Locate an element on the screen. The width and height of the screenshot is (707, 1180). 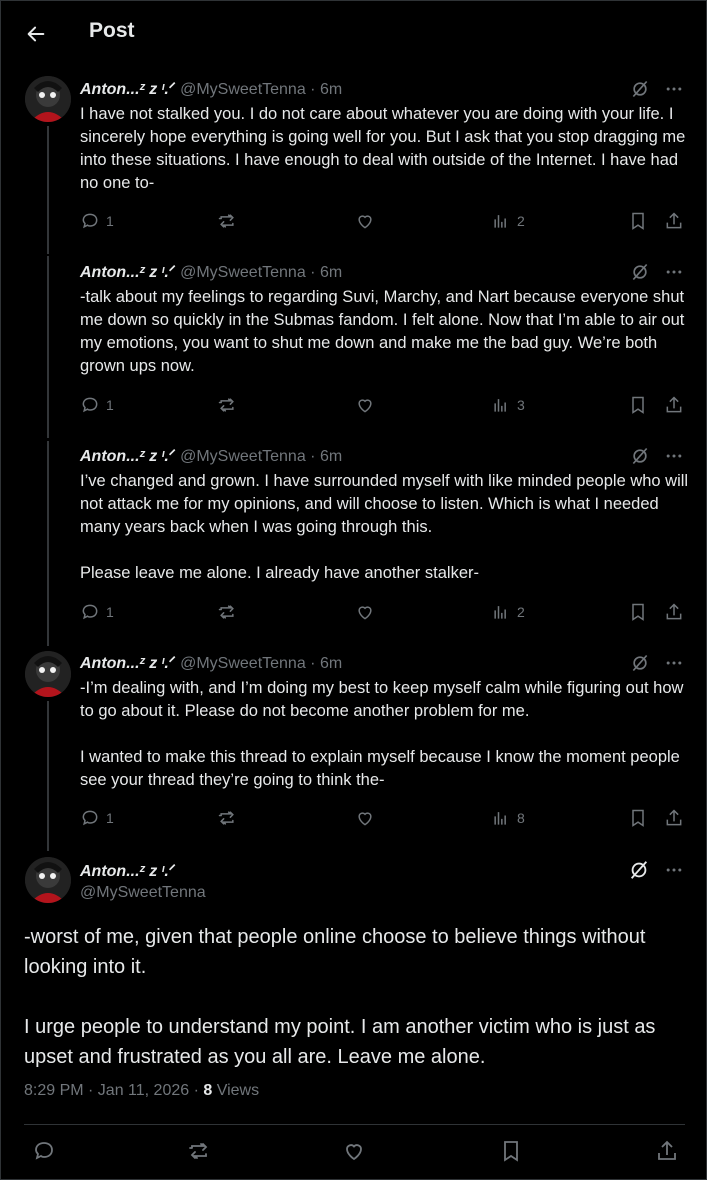
page-title: Post is located at coordinates (112, 30).